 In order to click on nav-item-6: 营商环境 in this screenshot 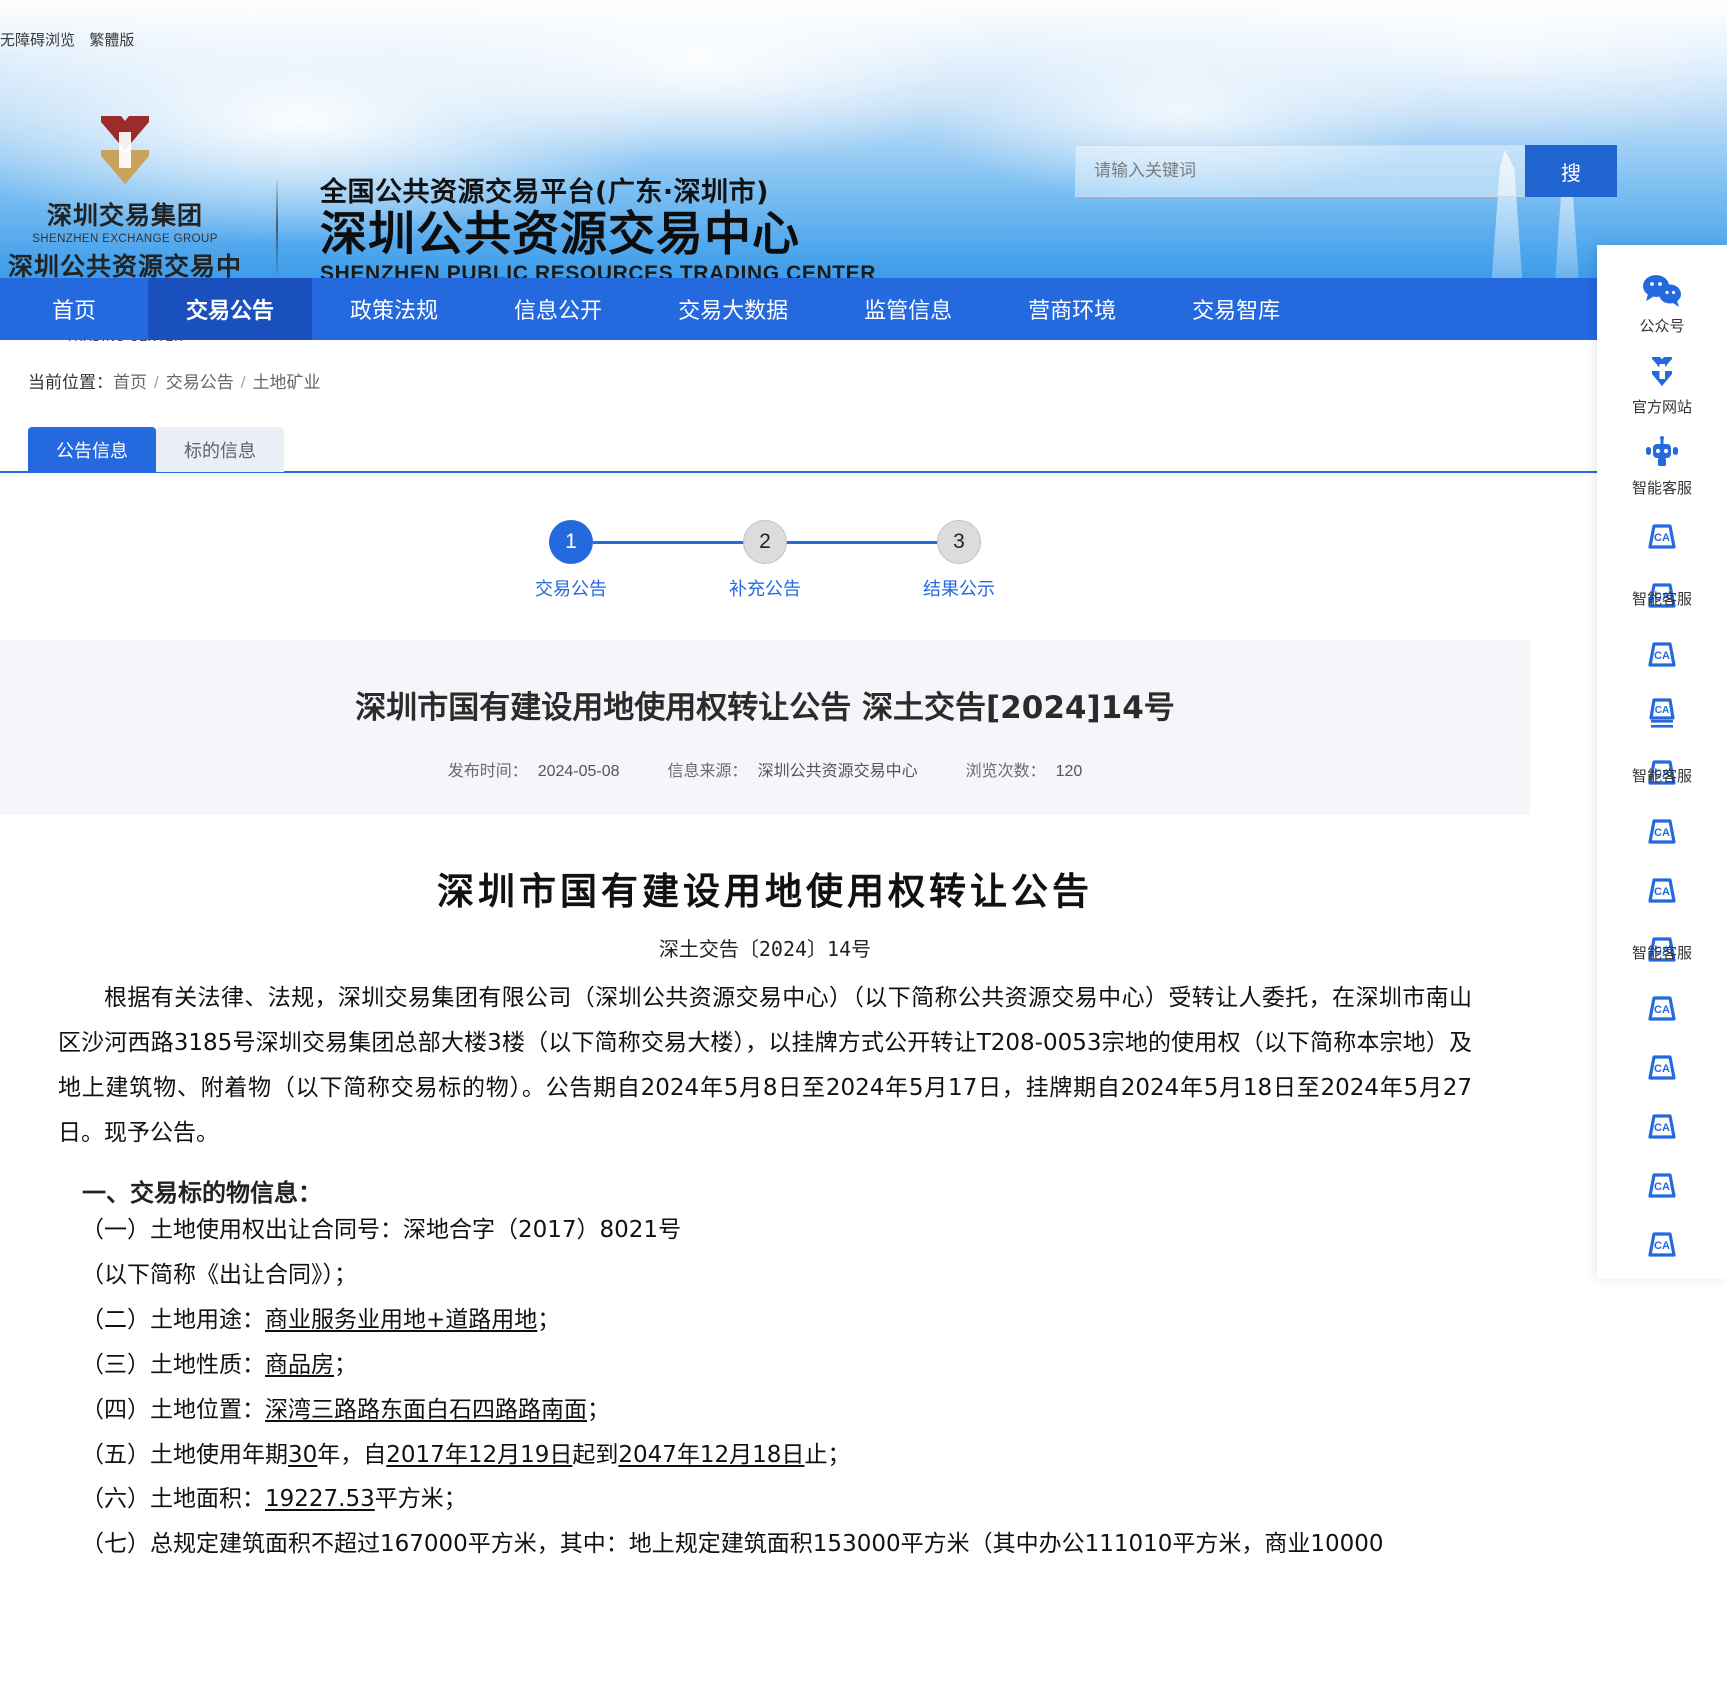, I will do `click(1072, 309)`.